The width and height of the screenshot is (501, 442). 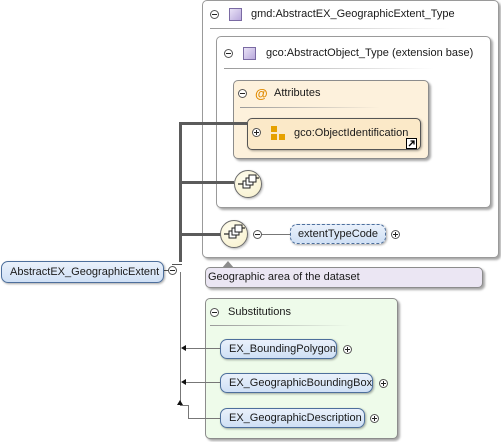 I want to click on collapse-toggle-extension-base, so click(x=228, y=53).